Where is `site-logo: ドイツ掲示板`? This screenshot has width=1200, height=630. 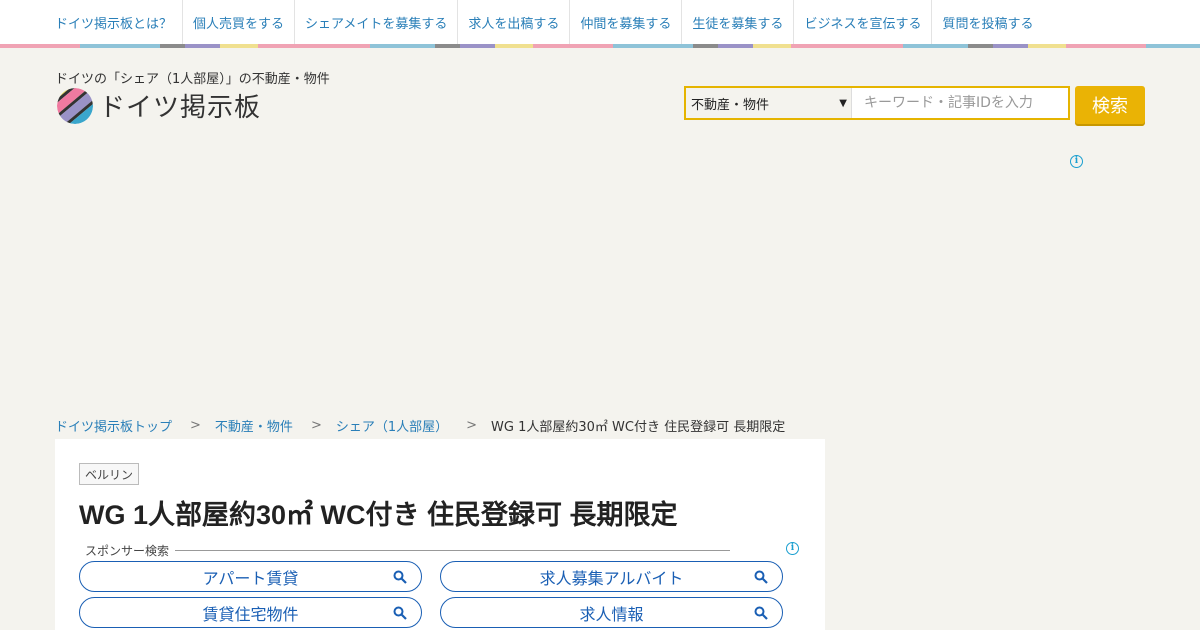 site-logo: ドイツ掲示板 is located at coordinates (159, 105).